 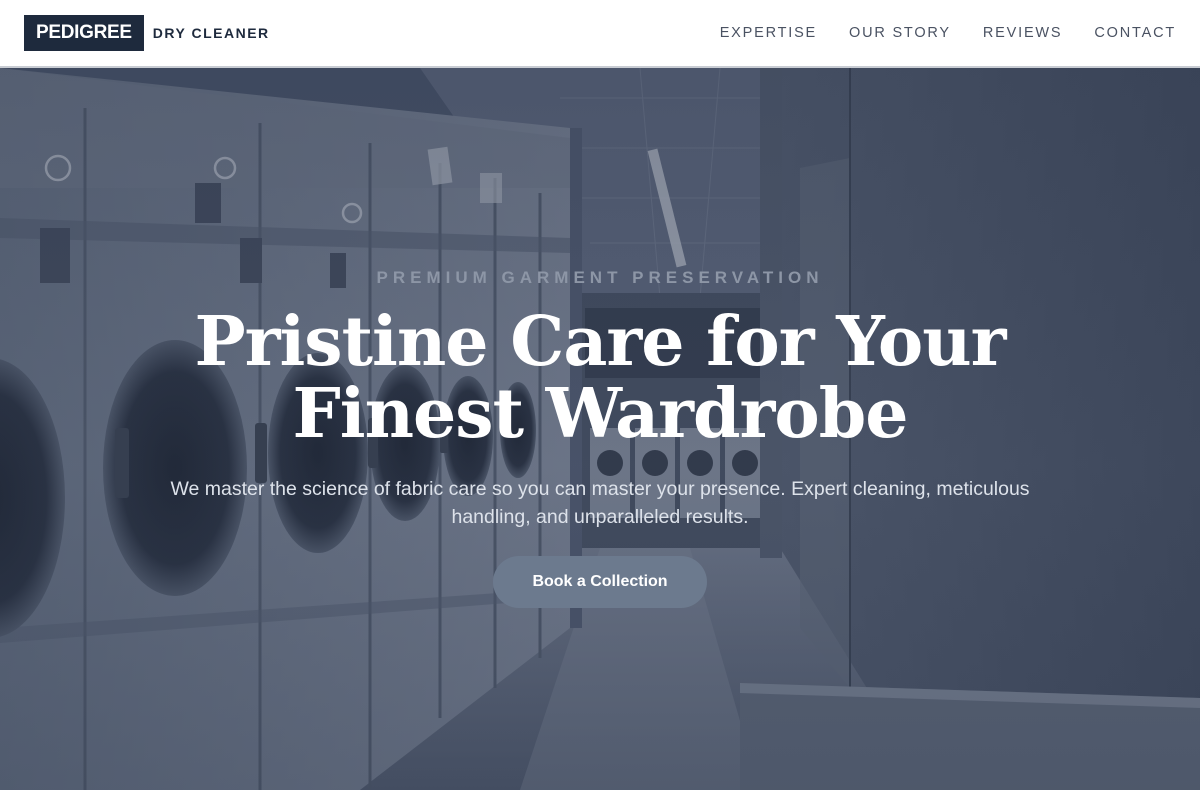 What do you see at coordinates (1135, 33) in the screenshot?
I see `nav-link-contact: CONTACT` at bounding box center [1135, 33].